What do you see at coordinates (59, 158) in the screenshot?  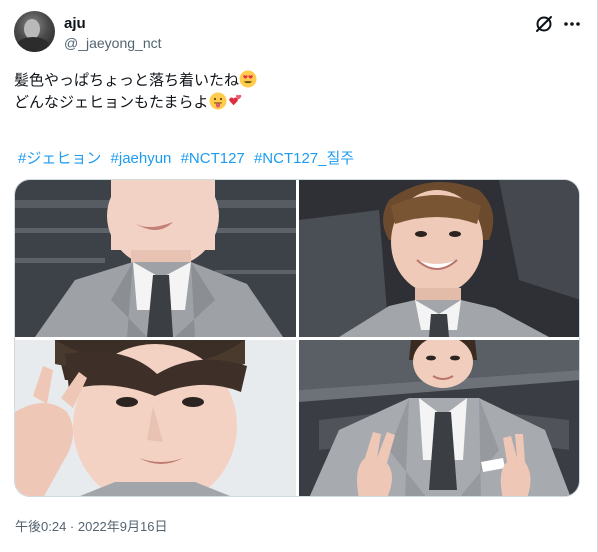 I see `hashtag-jaehyun-jp: #ジェヒョン` at bounding box center [59, 158].